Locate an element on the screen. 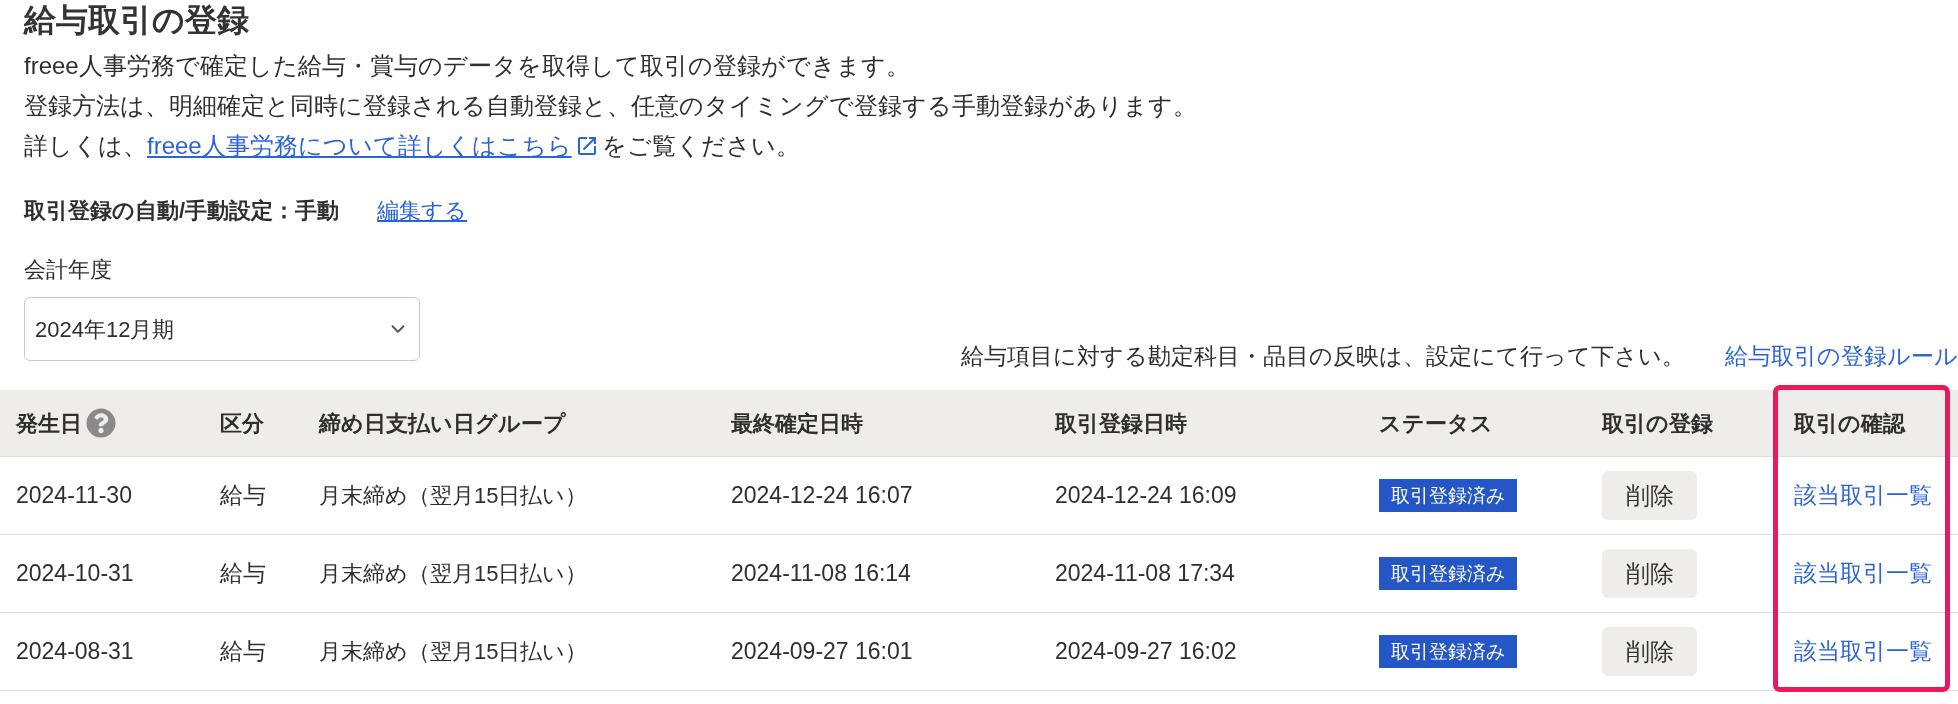 The height and width of the screenshot is (704, 1958). column-header: 最終確定日時 is located at coordinates (797, 423).